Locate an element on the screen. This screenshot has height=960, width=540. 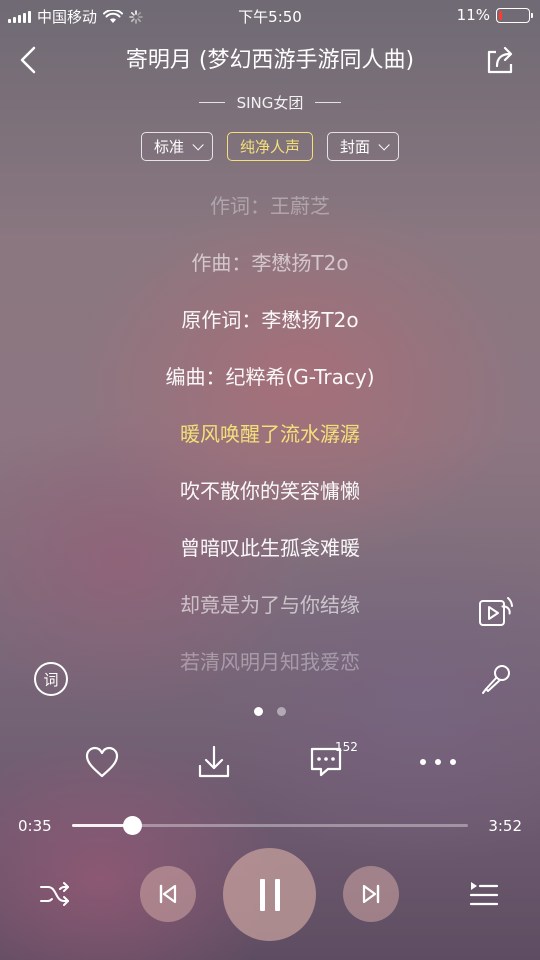
previous-button is located at coordinates (168, 894).